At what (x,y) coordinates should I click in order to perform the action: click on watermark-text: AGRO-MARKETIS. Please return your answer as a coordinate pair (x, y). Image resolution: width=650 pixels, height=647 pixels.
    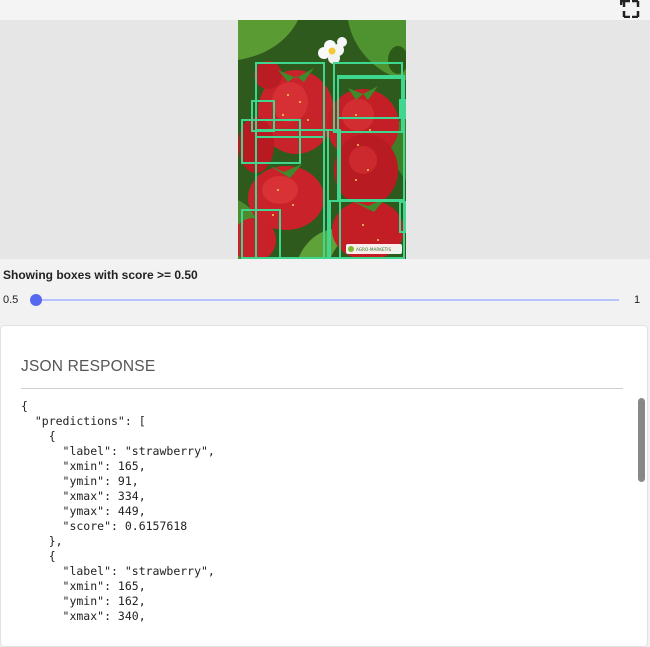
    Looking at the image, I should click on (373, 249).